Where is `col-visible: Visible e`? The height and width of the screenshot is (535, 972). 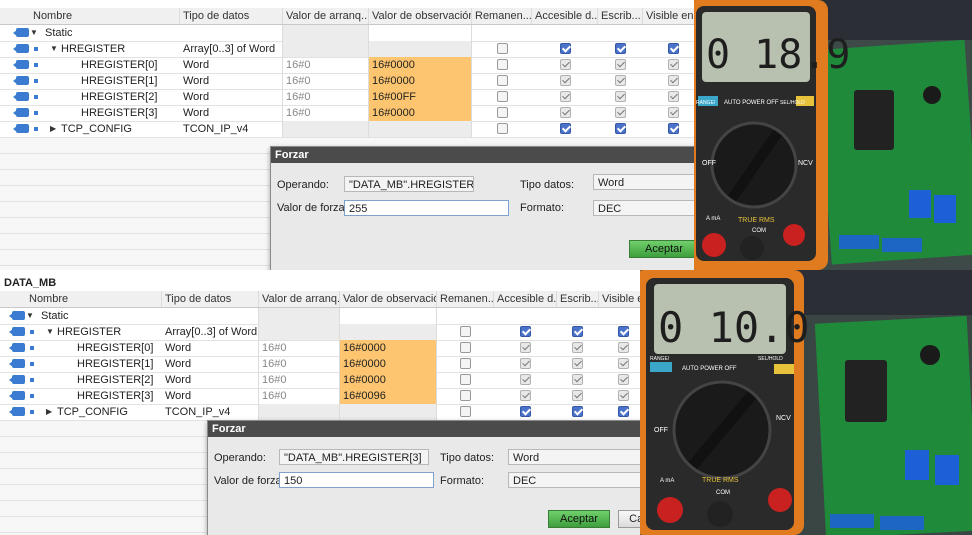 col-visible: Visible e is located at coordinates (619, 299).